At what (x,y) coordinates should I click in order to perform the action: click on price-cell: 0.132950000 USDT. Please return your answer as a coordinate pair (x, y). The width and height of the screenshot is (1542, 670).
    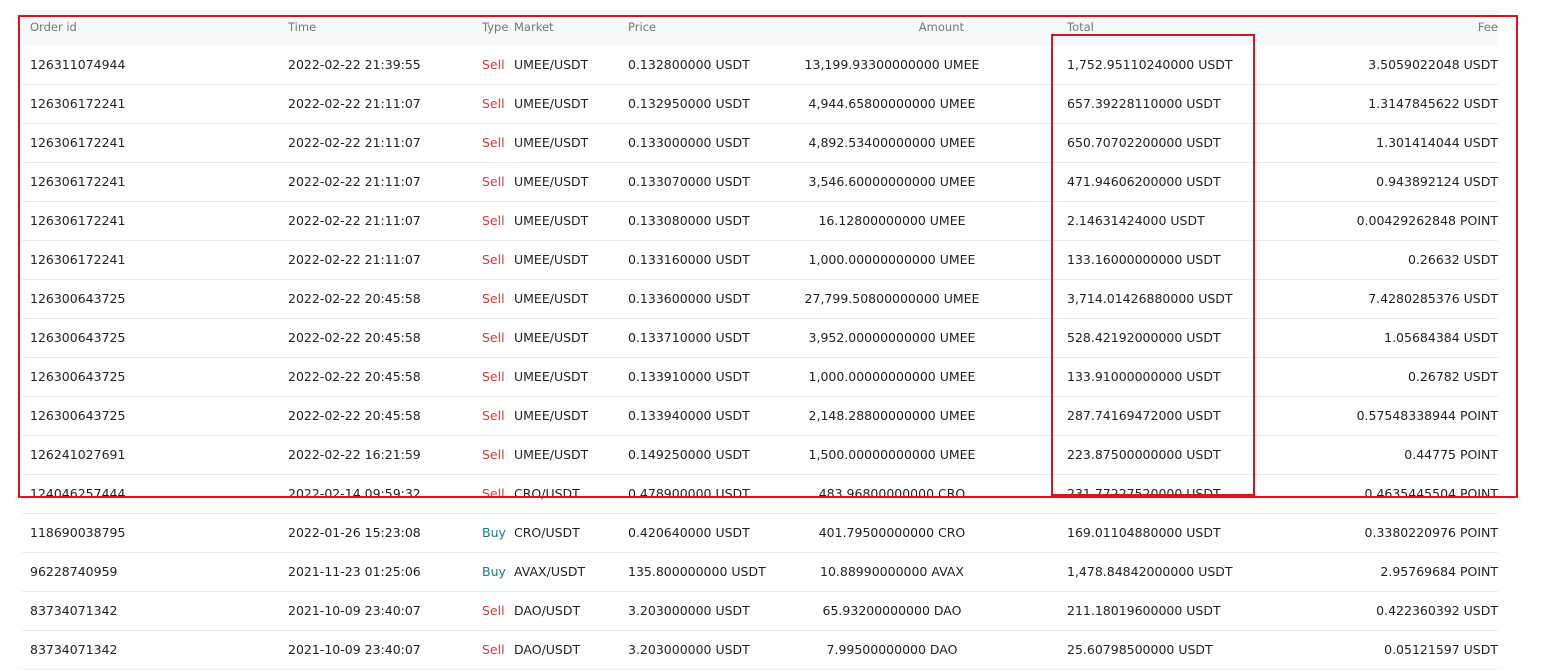
    Looking at the image, I should click on (689, 103).